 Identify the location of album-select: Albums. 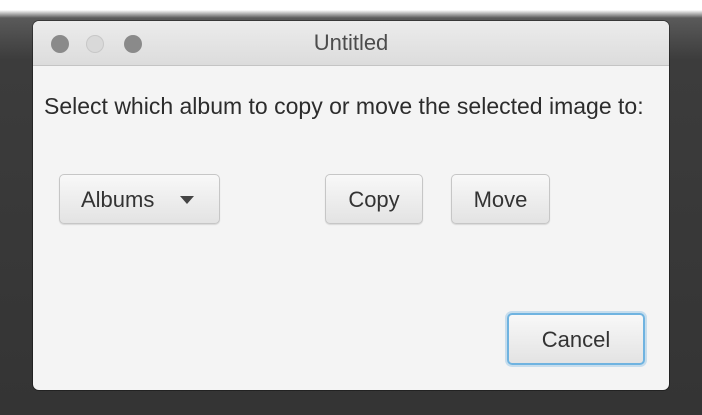
(139, 199).